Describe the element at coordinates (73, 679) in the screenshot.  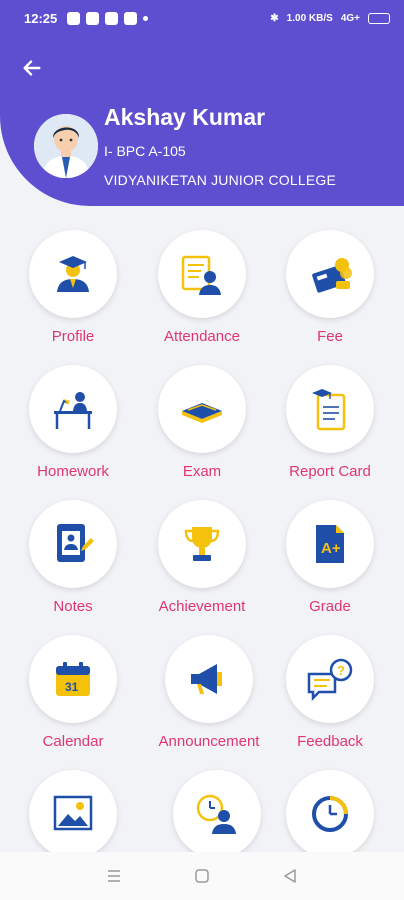
I see `calendar-icon: 31` at that location.